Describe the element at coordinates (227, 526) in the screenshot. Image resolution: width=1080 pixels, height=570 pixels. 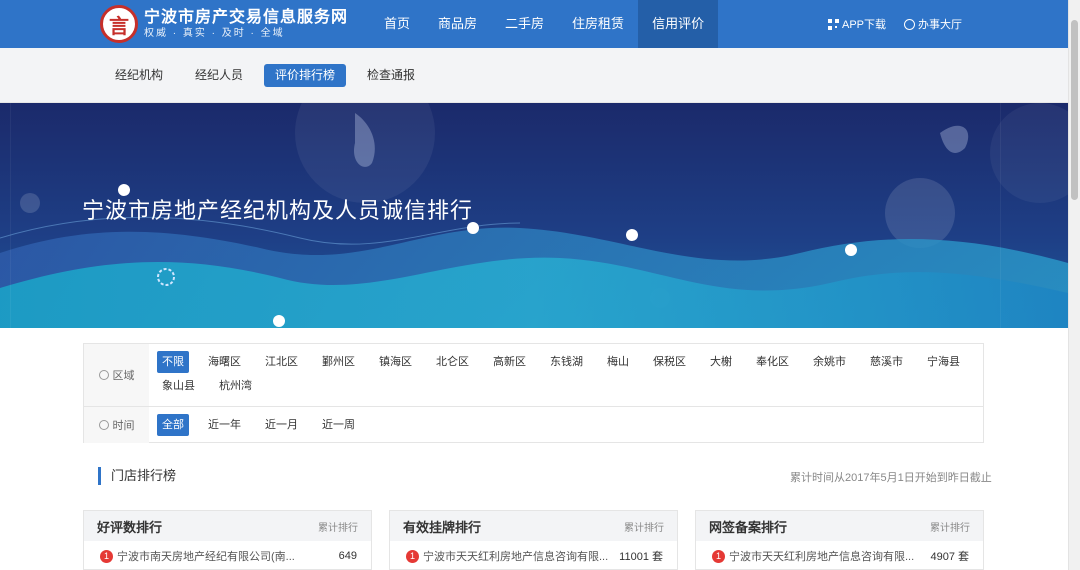
I see `card-header: 好评数排行 累计排行` at that location.